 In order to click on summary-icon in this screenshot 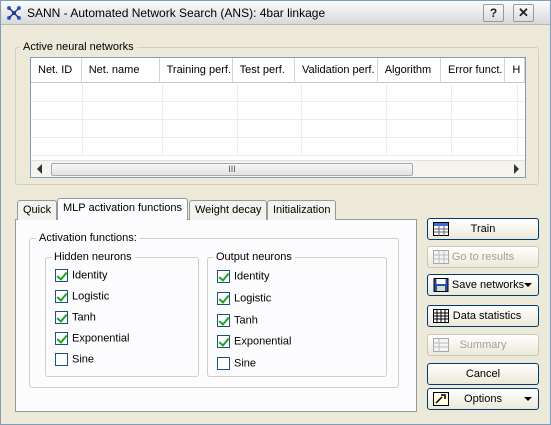, I will do `click(441, 345)`.